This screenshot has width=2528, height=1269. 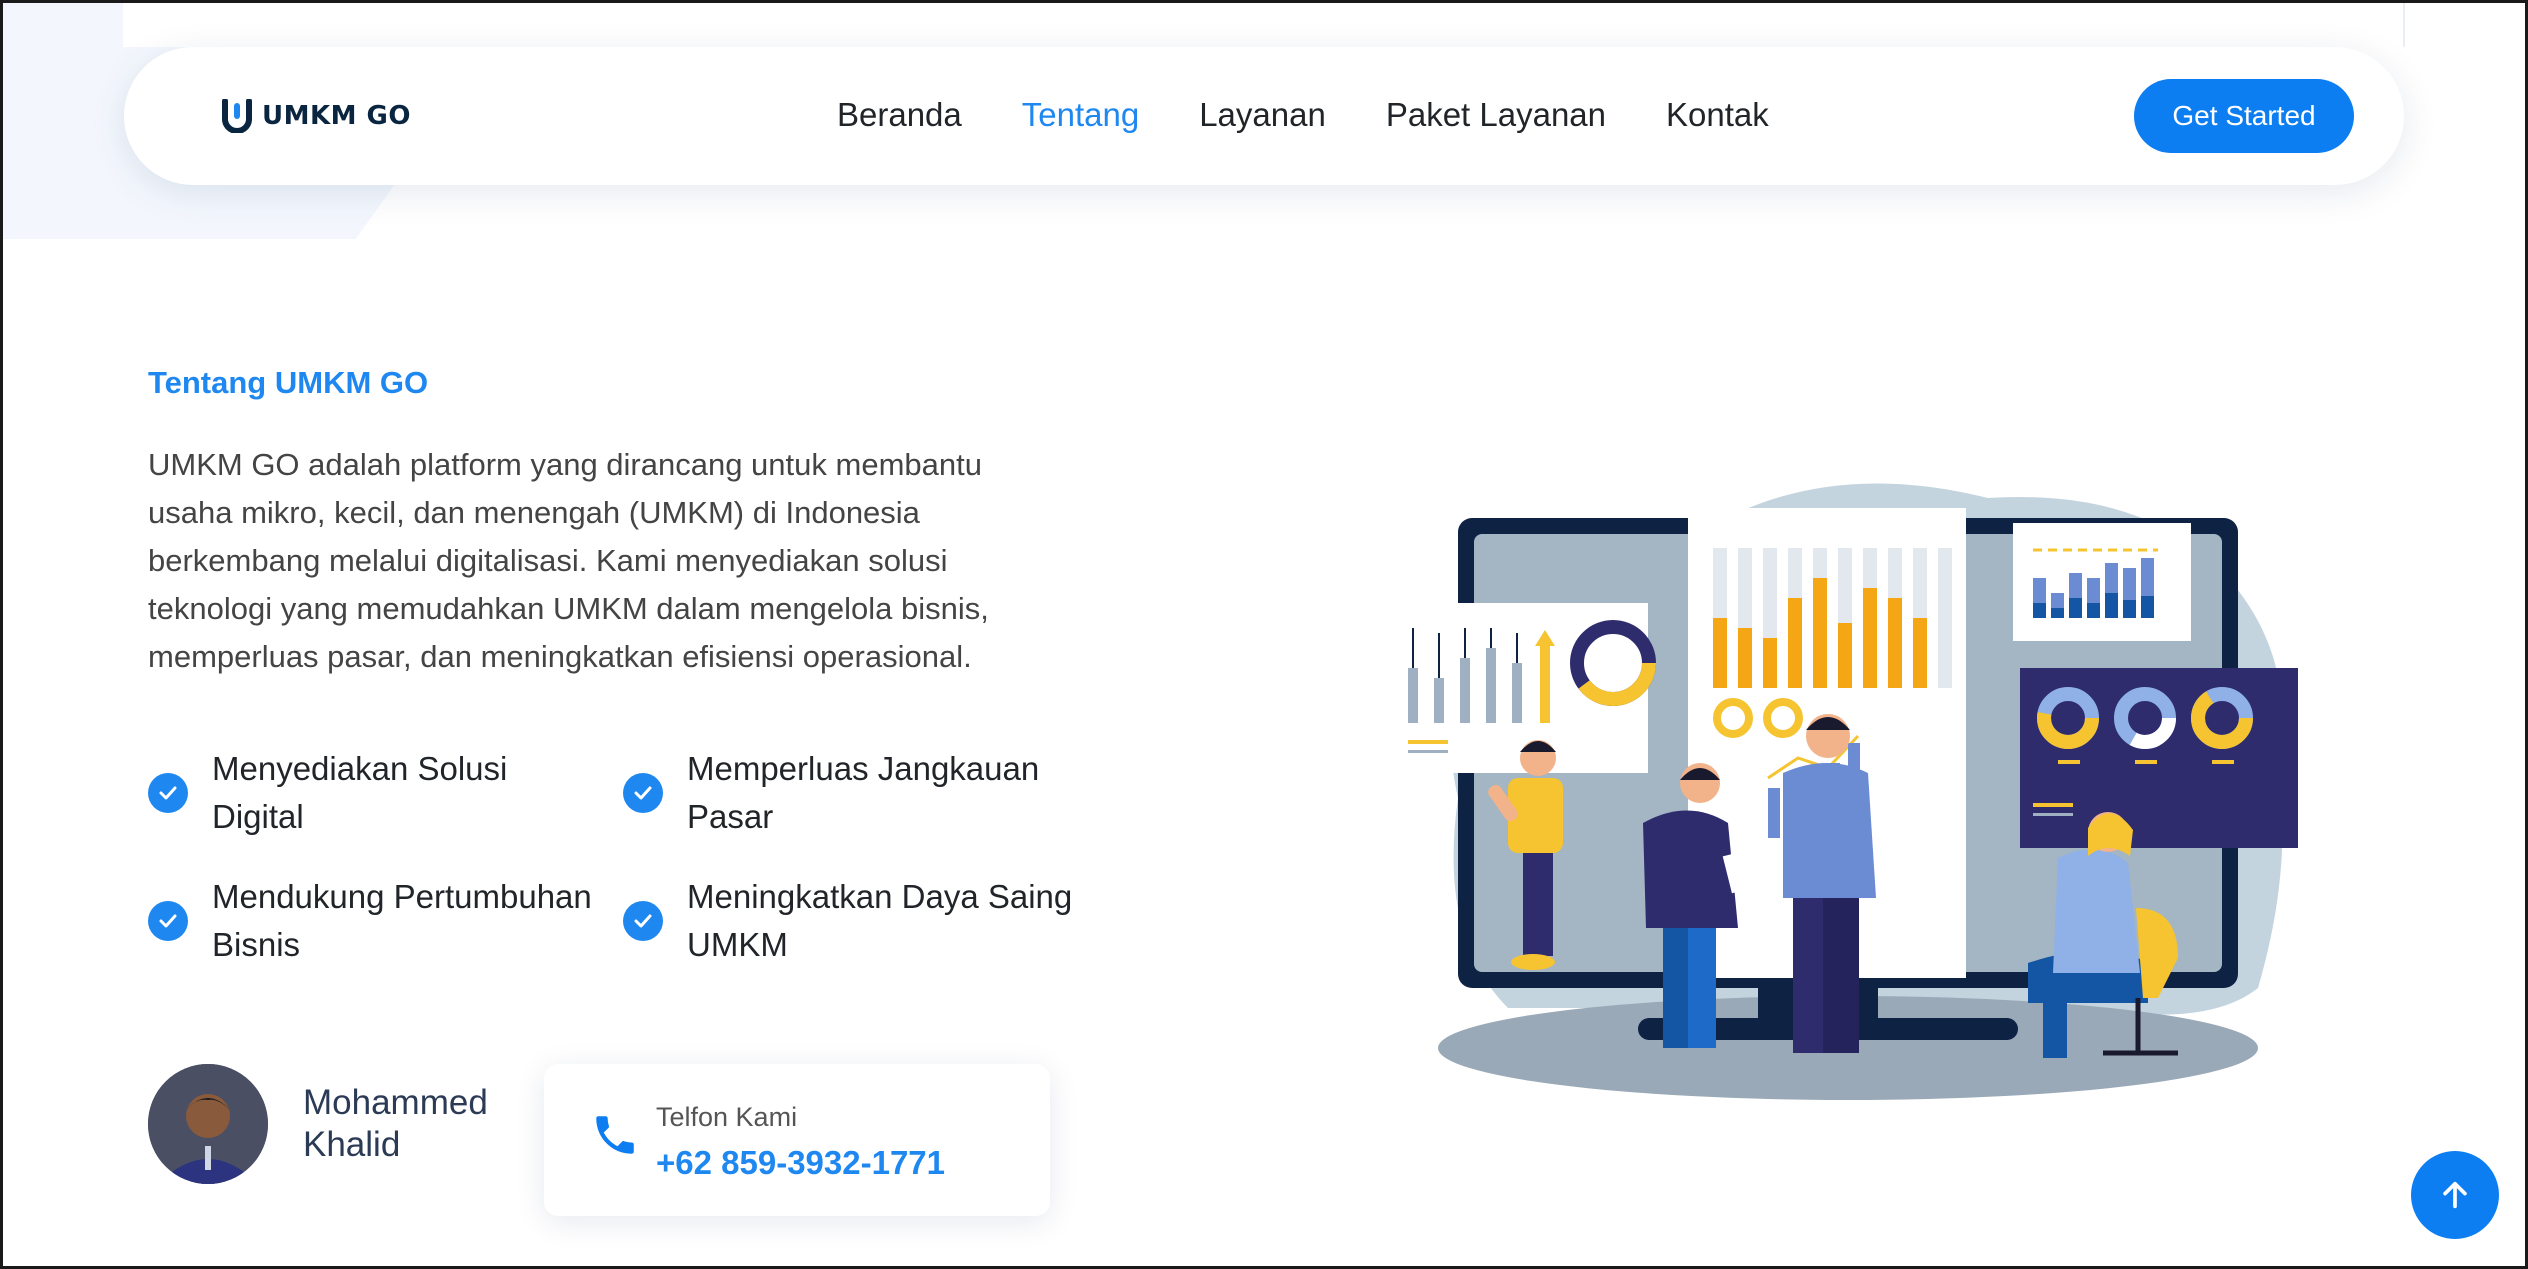 What do you see at coordinates (727, 1117) in the screenshot?
I see `call-label: Telfon Kami` at bounding box center [727, 1117].